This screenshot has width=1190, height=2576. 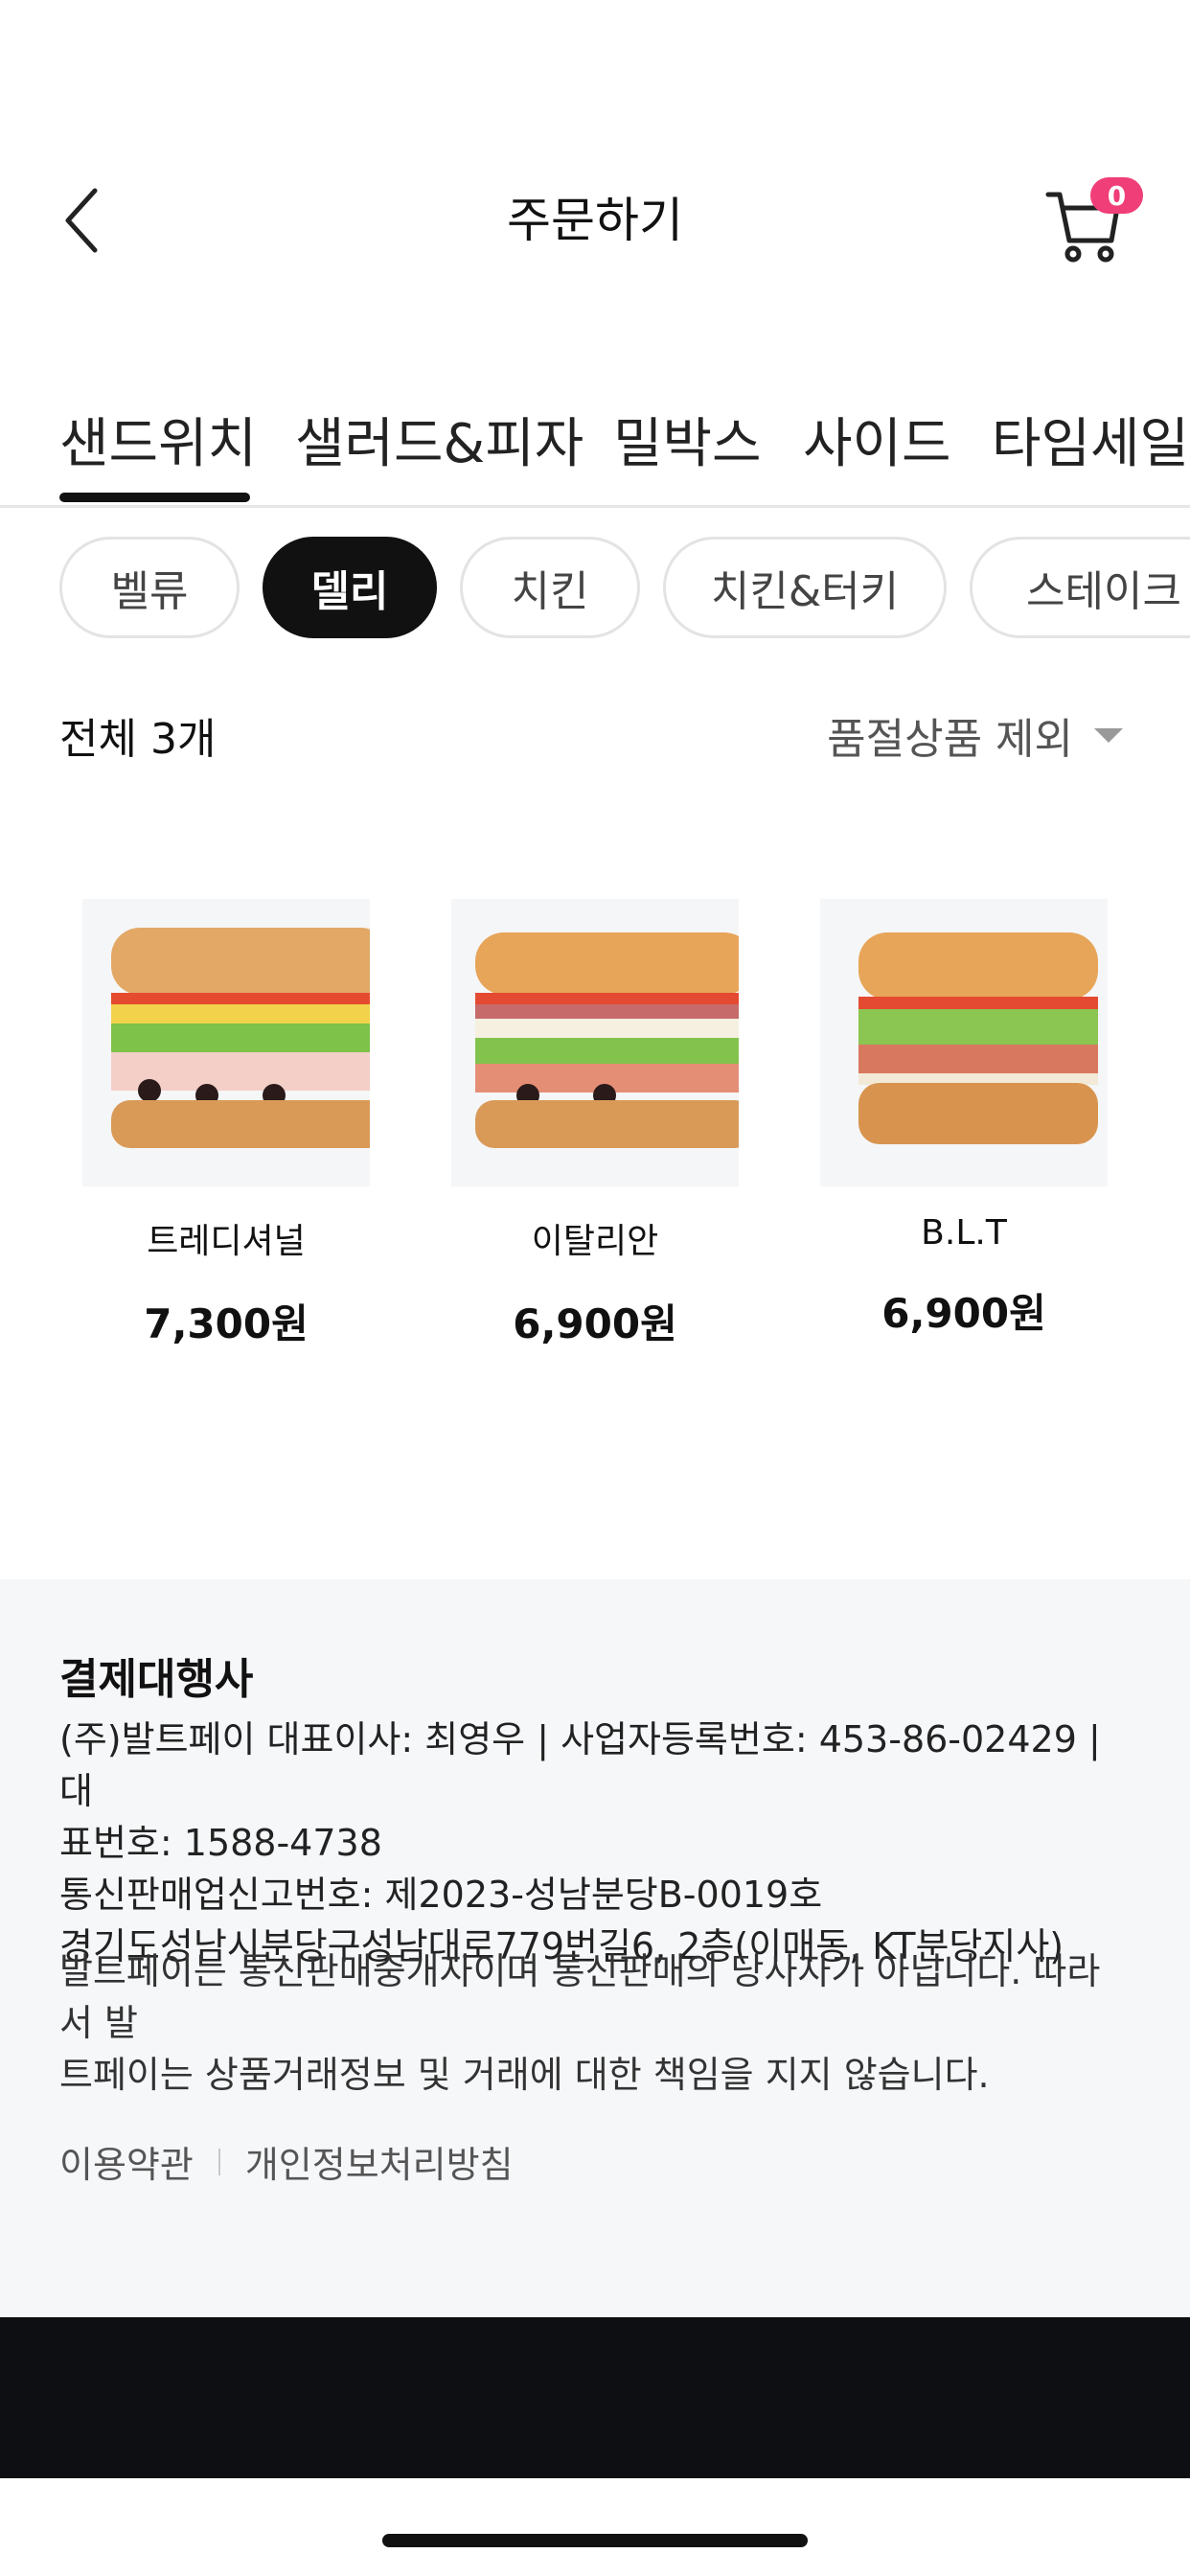 I want to click on company-info-line: 표번호: 1588-4738, so click(x=221, y=1843).